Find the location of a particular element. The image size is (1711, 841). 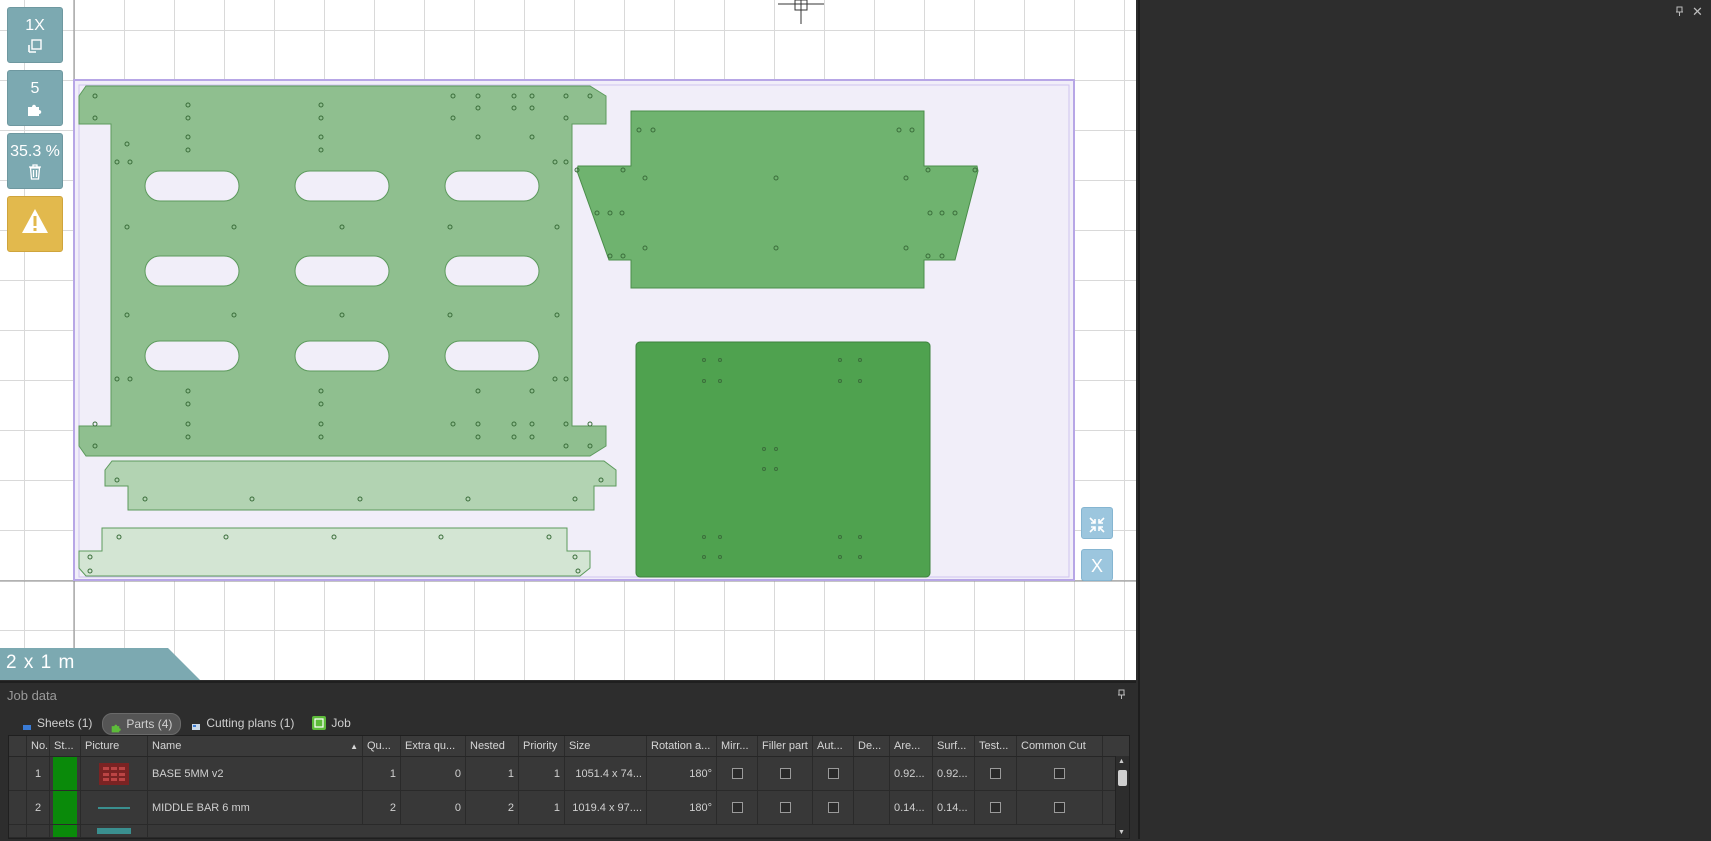

tab-job-label: Job is located at coordinates (341, 723).